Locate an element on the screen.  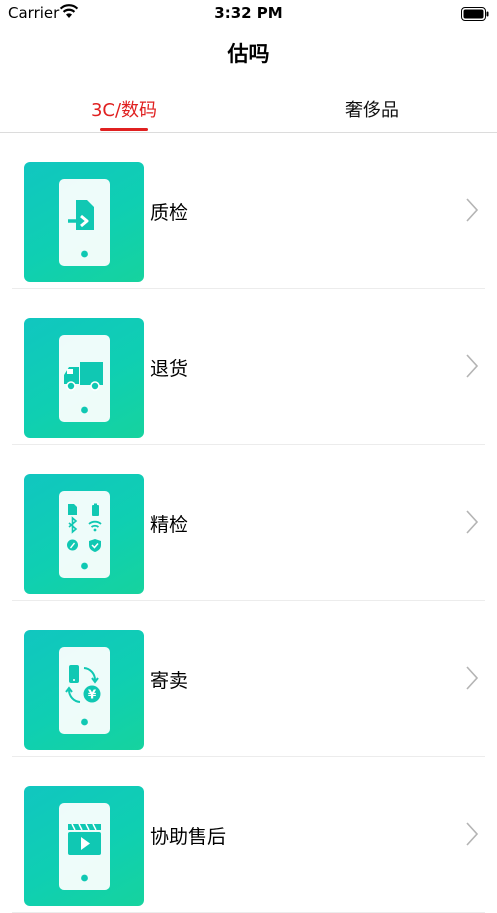
page-title: 估吗 is located at coordinates (248, 54).